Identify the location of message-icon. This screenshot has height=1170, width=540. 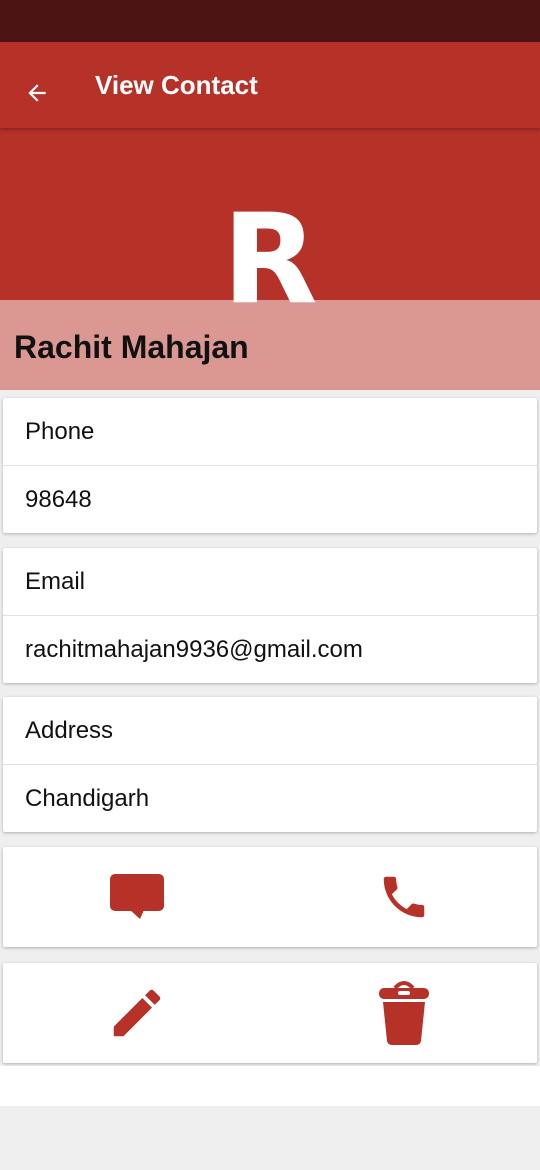
(136, 896).